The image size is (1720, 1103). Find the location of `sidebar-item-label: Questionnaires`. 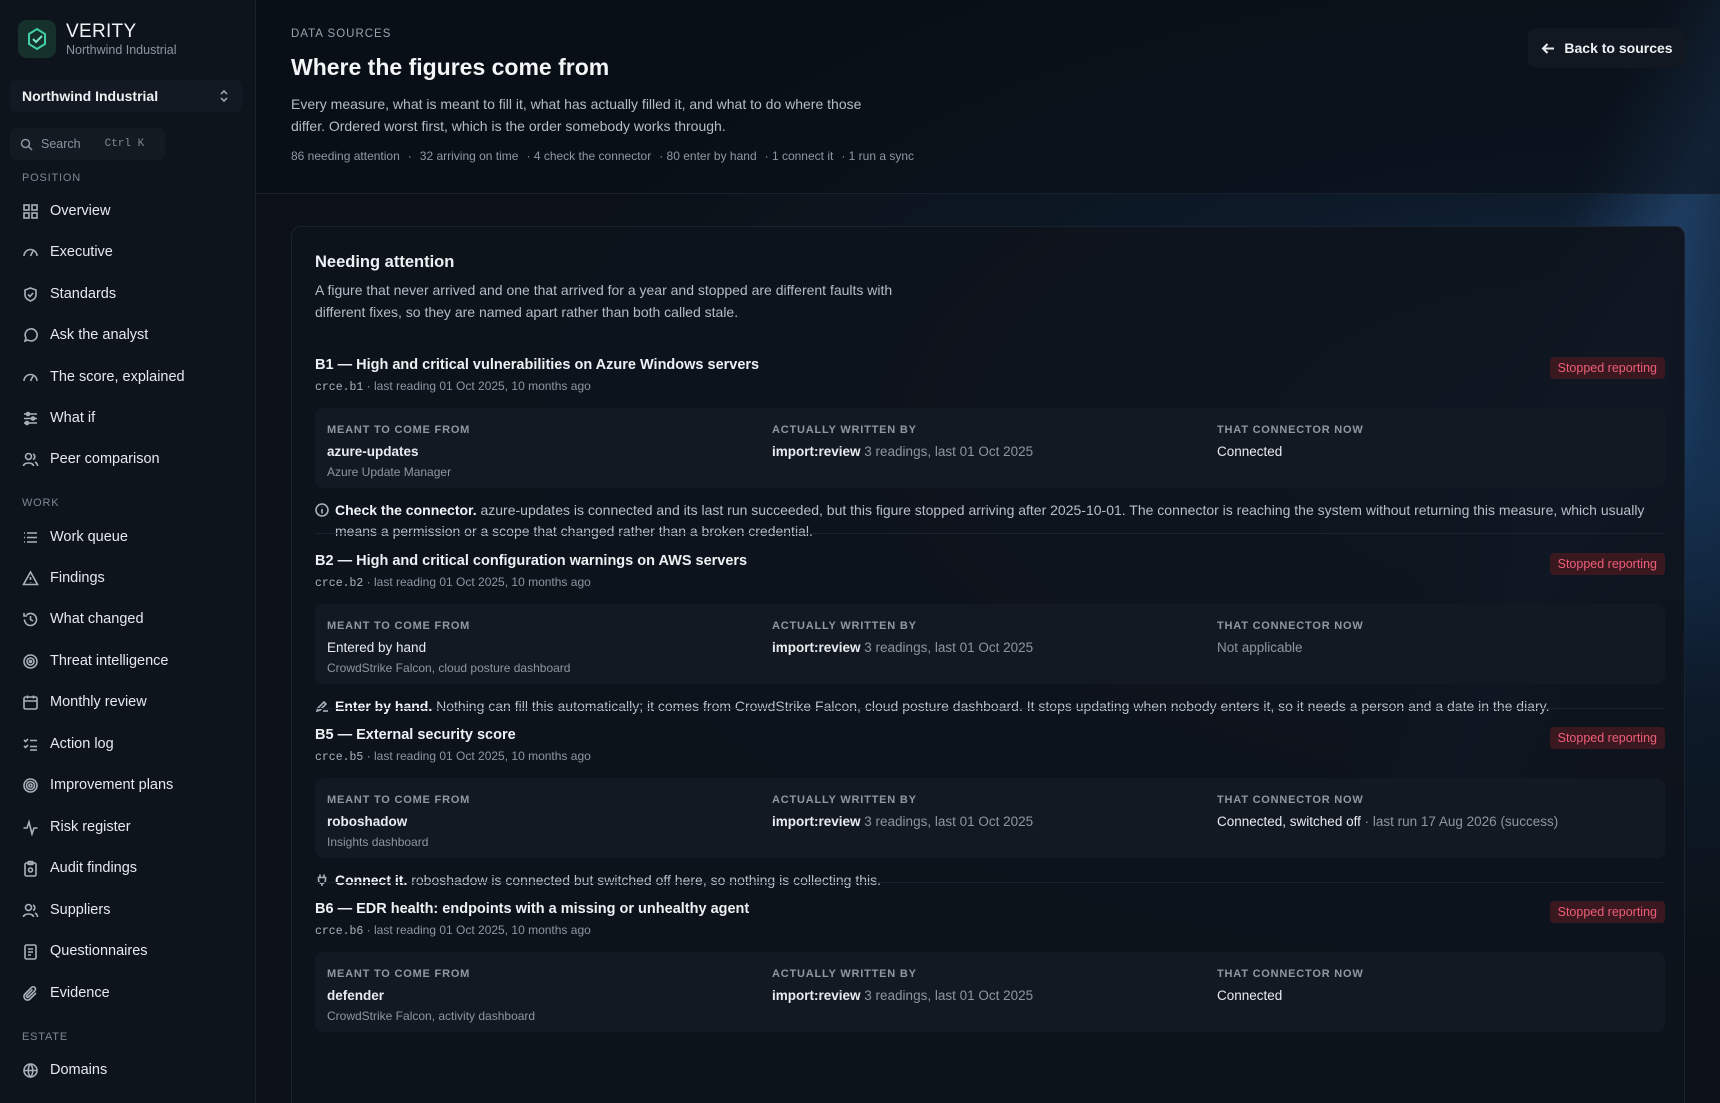

sidebar-item-label: Questionnaires is located at coordinates (99, 951).